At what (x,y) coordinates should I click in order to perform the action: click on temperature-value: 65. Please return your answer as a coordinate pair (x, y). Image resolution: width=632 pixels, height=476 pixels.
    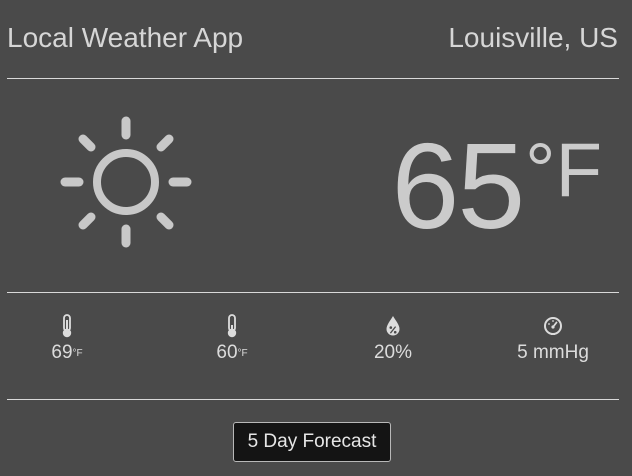
    Looking at the image, I should click on (458, 186).